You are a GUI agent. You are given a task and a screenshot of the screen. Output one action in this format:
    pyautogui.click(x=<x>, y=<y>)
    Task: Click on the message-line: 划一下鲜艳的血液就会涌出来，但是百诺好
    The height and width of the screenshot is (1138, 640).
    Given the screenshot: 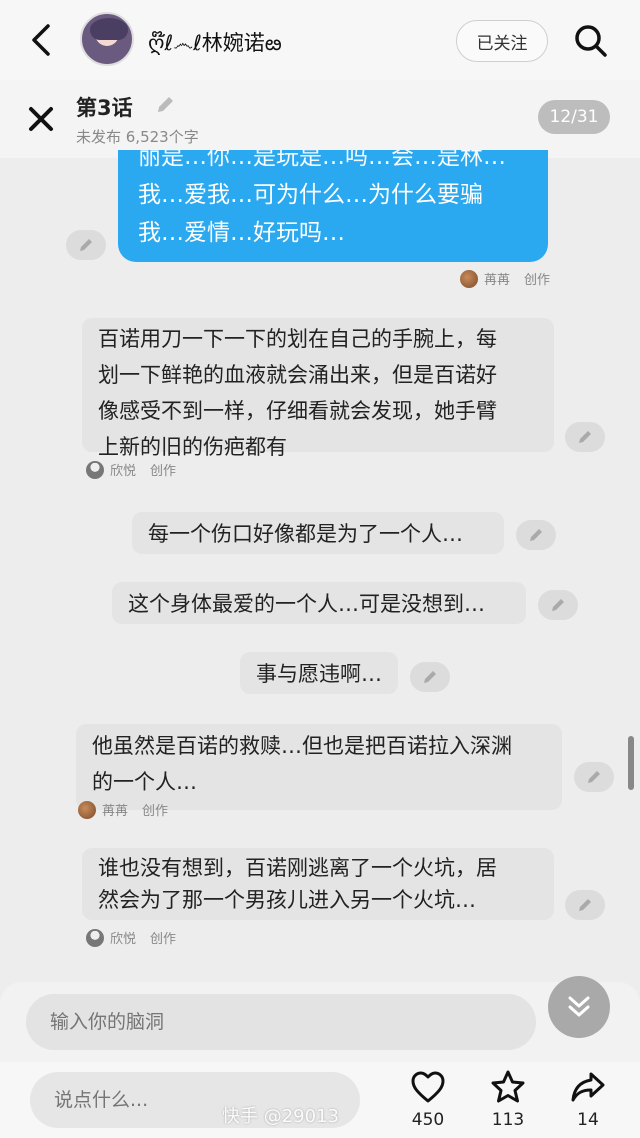 What is the action you would take?
    pyautogui.click(x=297, y=375)
    